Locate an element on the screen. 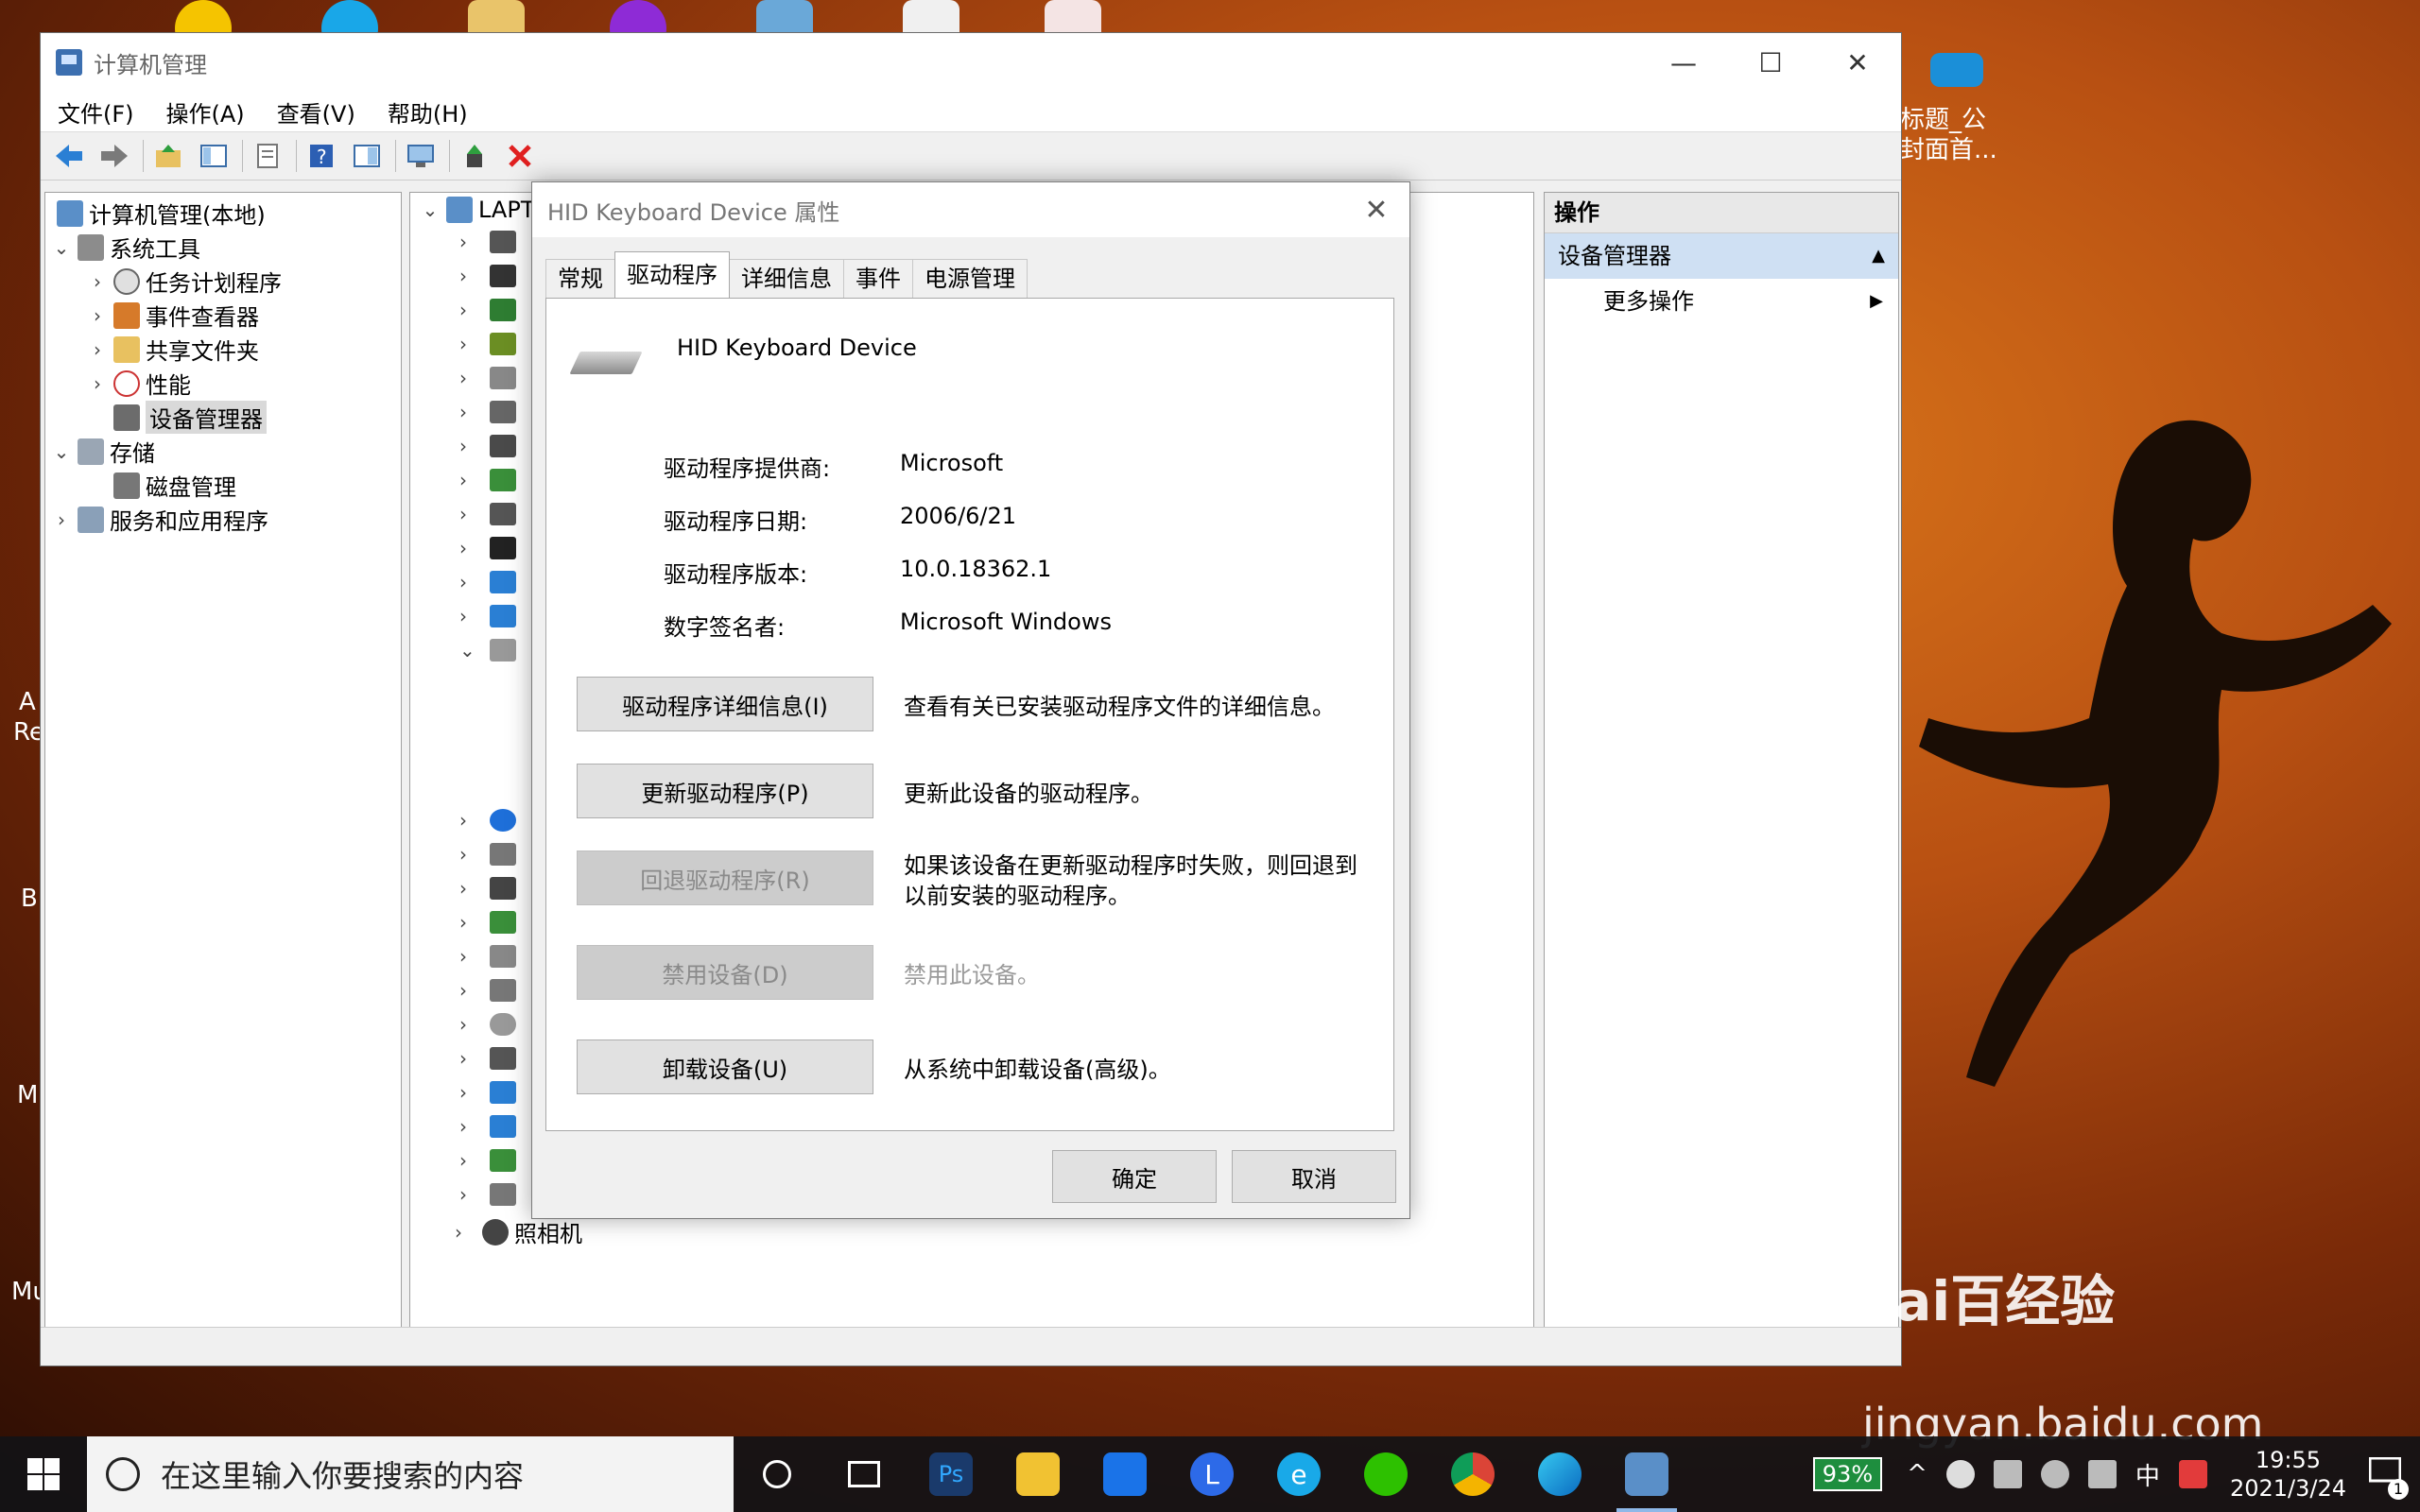 The width and height of the screenshot is (2420, 1512). cancel-button: 取消 is located at coordinates (1314, 1176).